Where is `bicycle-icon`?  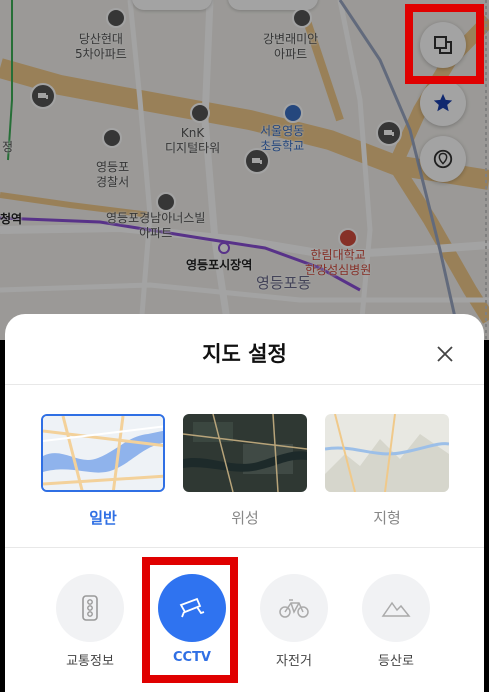
bicycle-icon is located at coordinates (294, 608).